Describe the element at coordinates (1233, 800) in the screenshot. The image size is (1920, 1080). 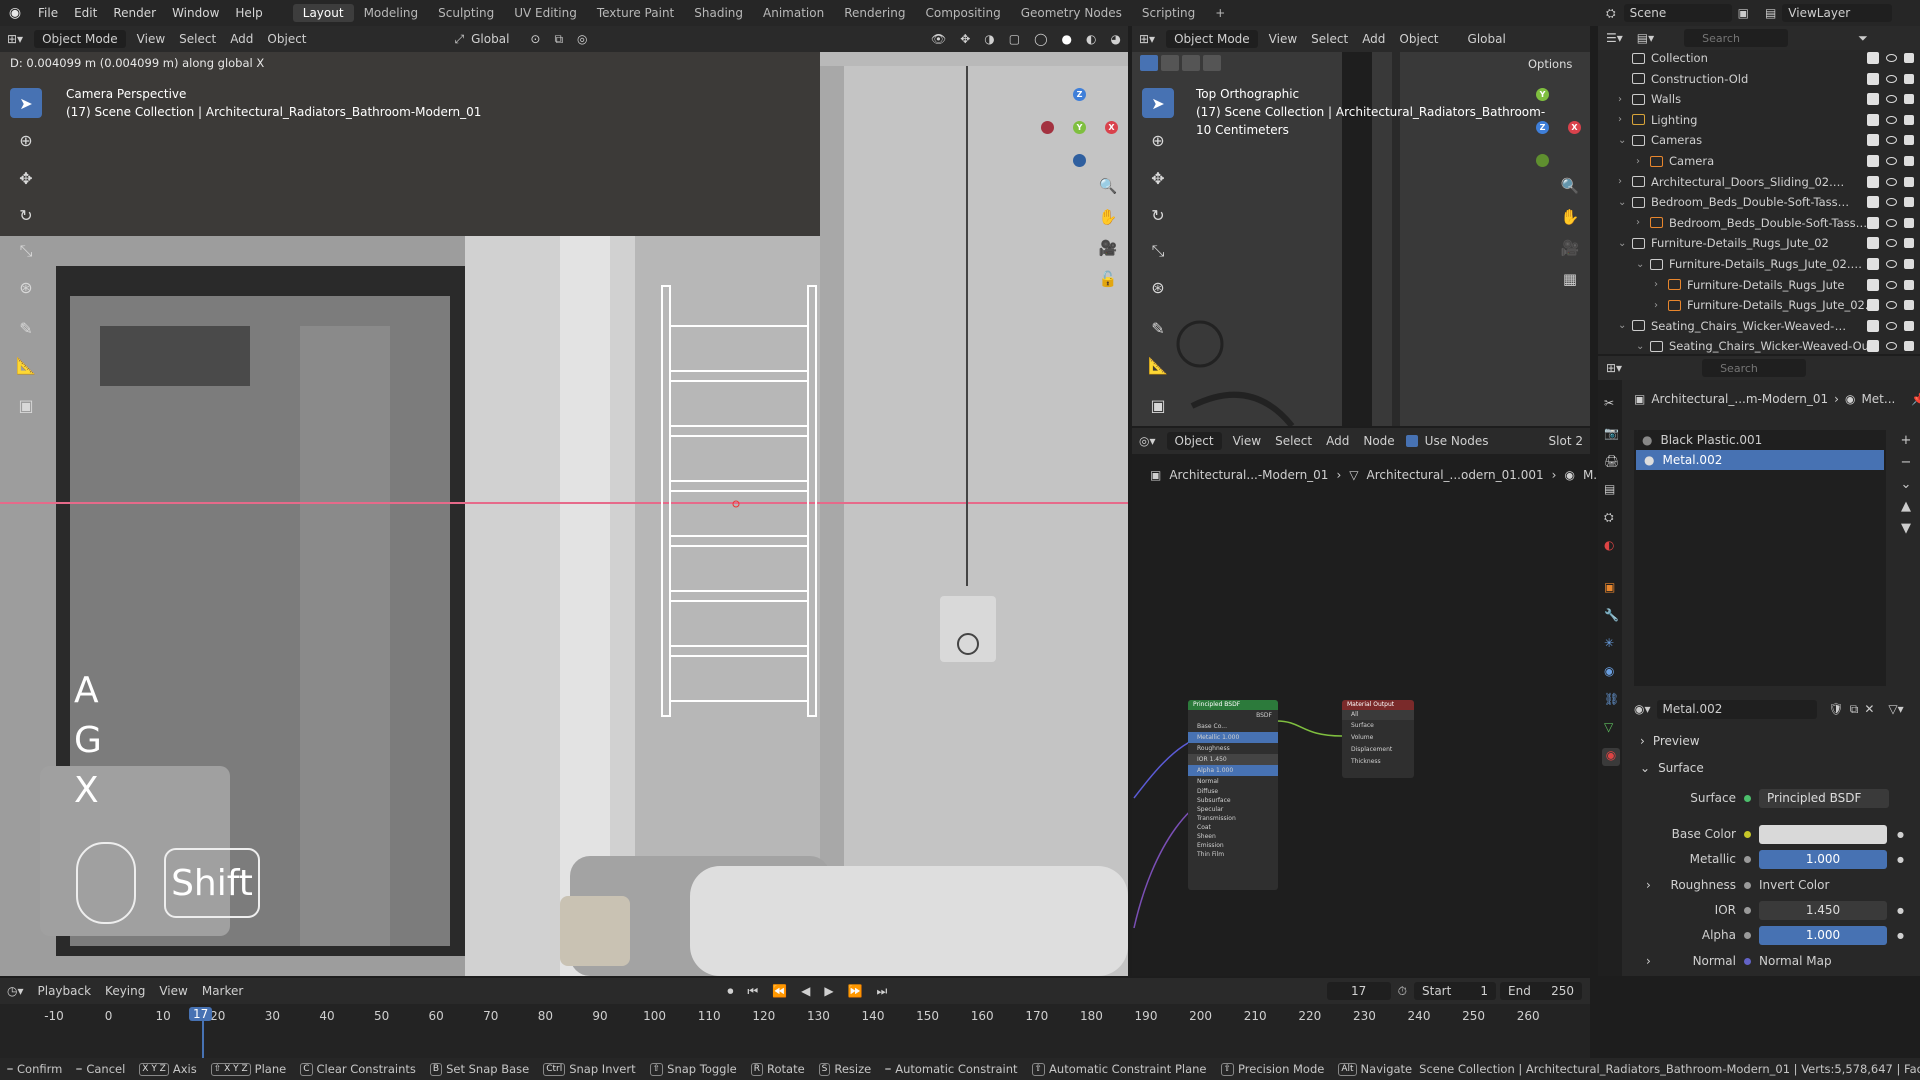
I see `bsdf-row: Subsurface` at that location.